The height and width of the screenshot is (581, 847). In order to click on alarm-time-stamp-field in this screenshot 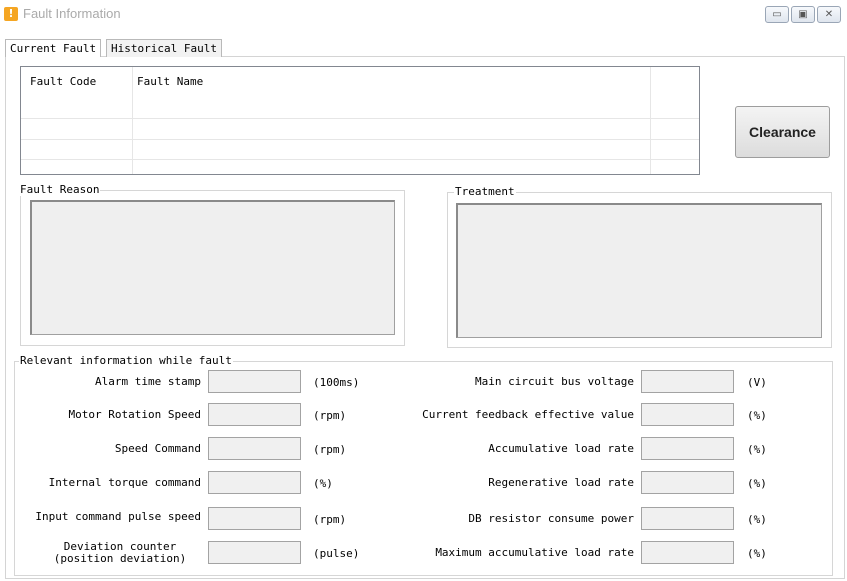, I will do `click(254, 381)`.